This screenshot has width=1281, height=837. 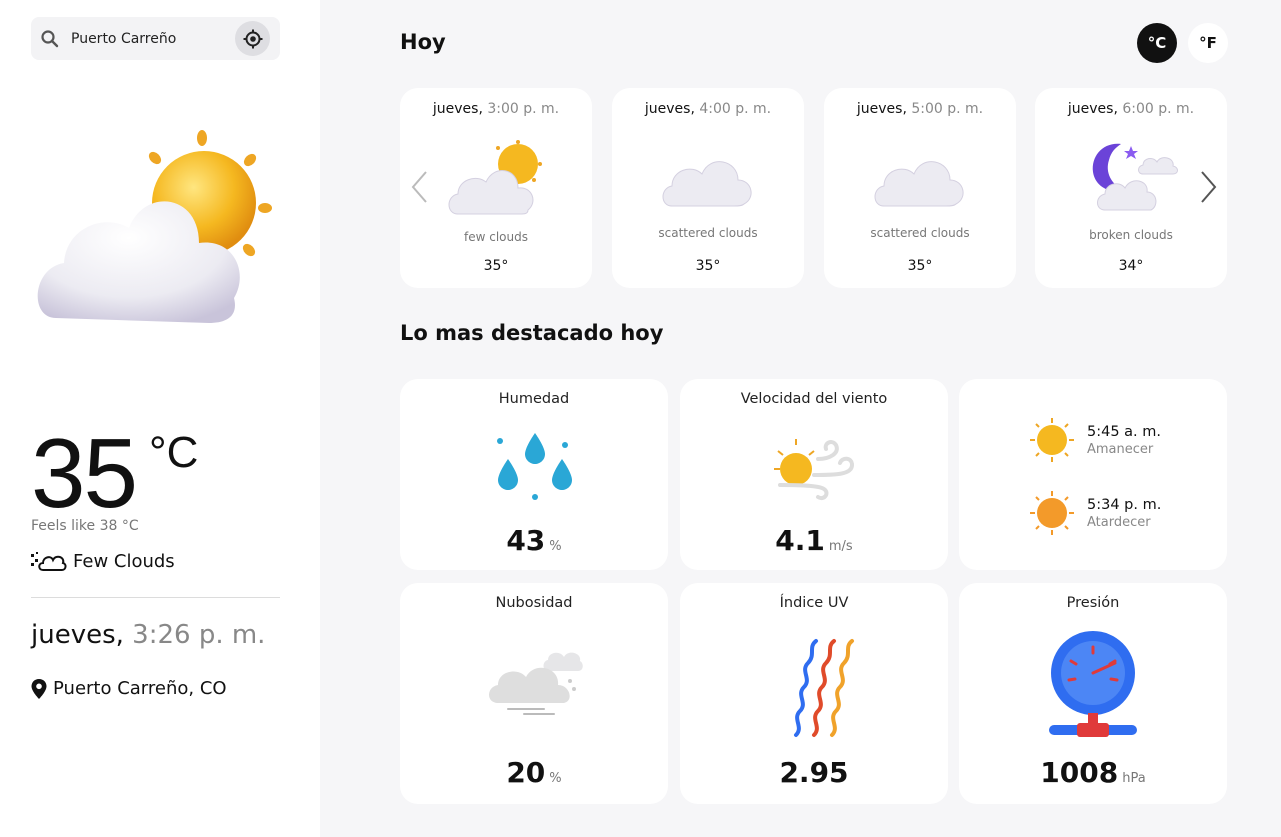 I want to click on hour-description: few clouds, so click(x=496, y=237).